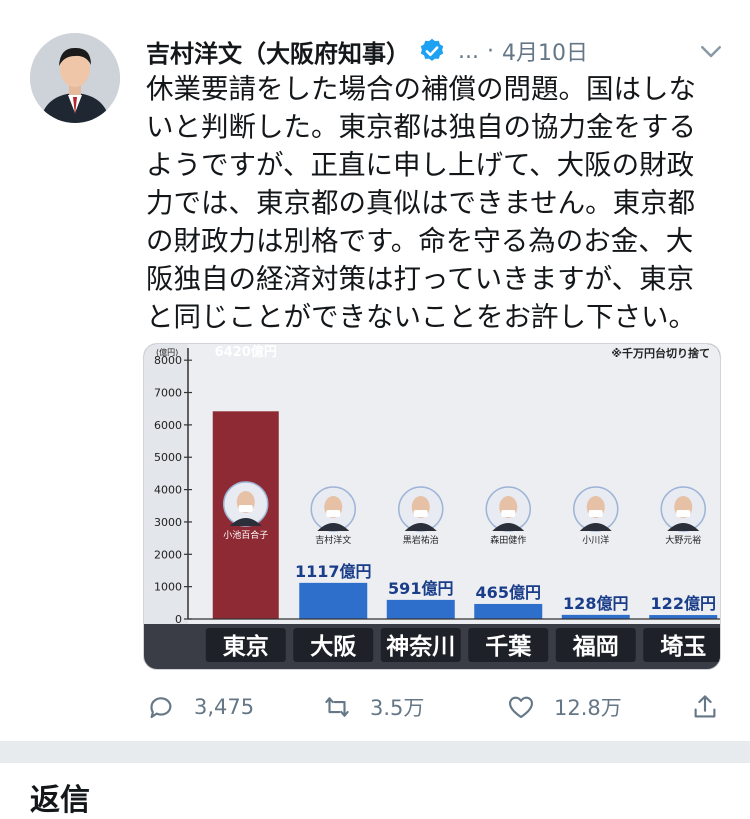 The image size is (750, 819). What do you see at coordinates (178, 619) in the screenshot?
I see `y-tick-label: 0` at bounding box center [178, 619].